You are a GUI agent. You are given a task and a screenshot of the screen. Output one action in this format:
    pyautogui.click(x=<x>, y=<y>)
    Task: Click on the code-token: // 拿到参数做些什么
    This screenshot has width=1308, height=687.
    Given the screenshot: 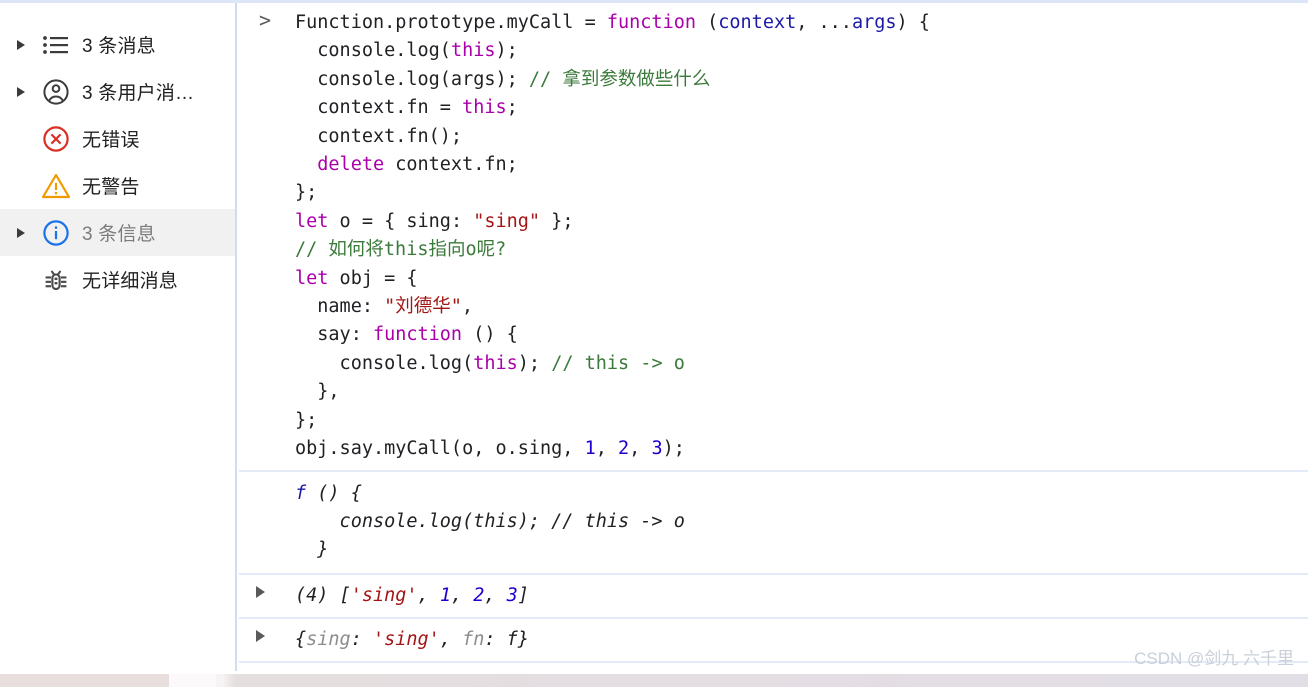 What is the action you would take?
    pyautogui.click(x=619, y=79)
    